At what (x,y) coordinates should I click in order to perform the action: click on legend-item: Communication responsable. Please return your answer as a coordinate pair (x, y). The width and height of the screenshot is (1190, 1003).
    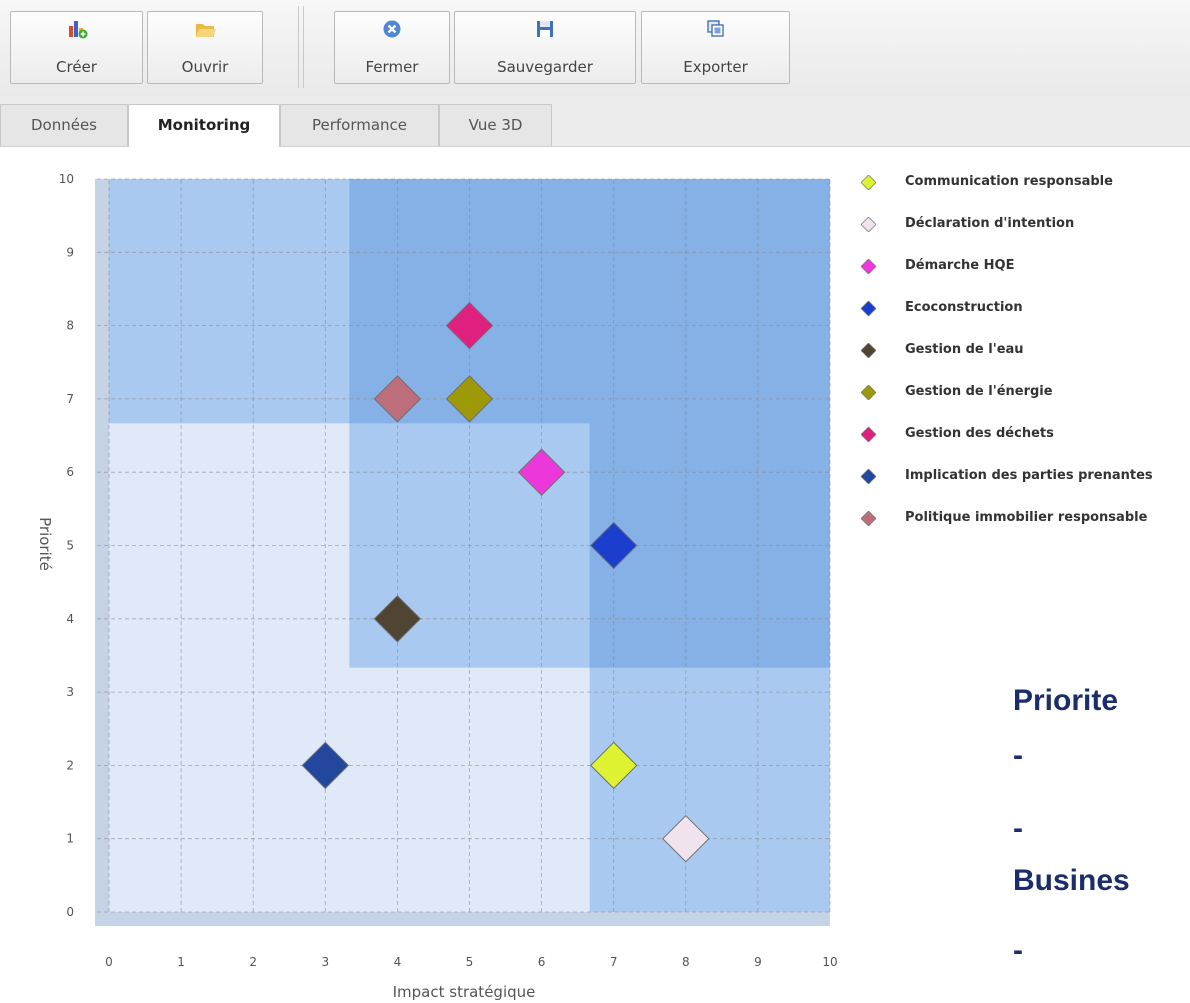
    Looking at the image, I should click on (1022, 183).